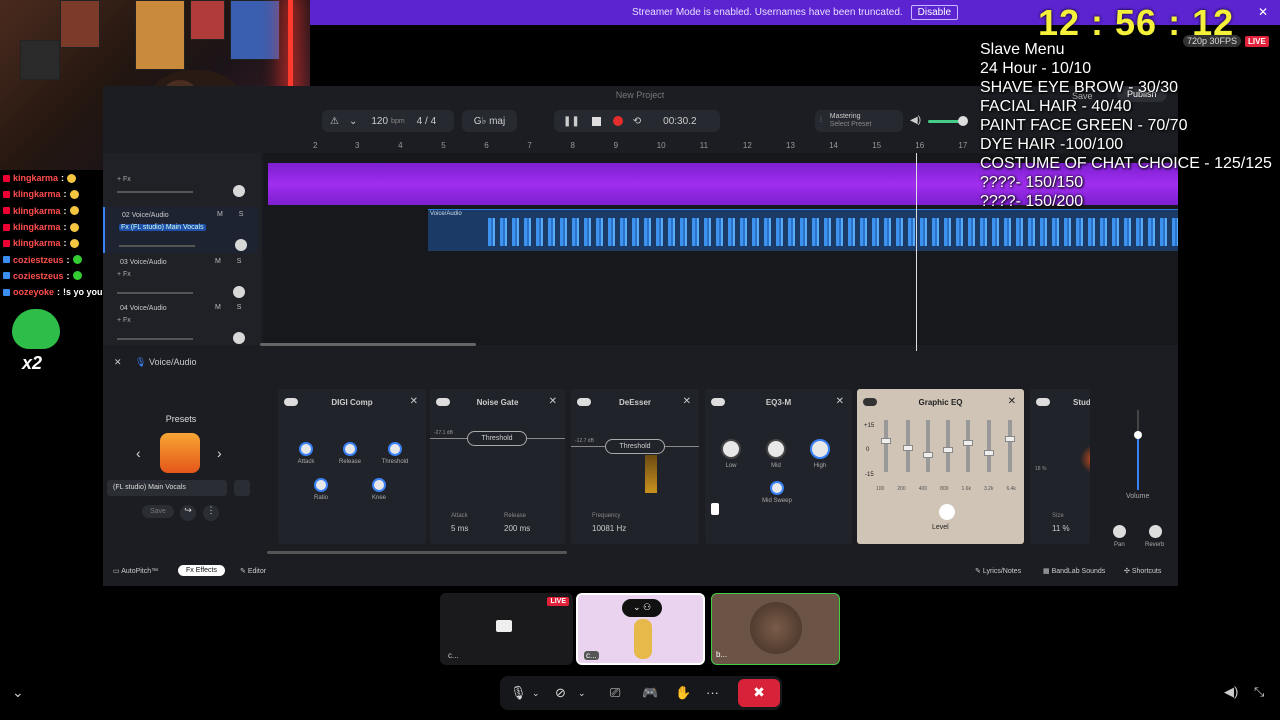 The image size is (1280, 720). I want to click on knee-knob, so click(379, 485).